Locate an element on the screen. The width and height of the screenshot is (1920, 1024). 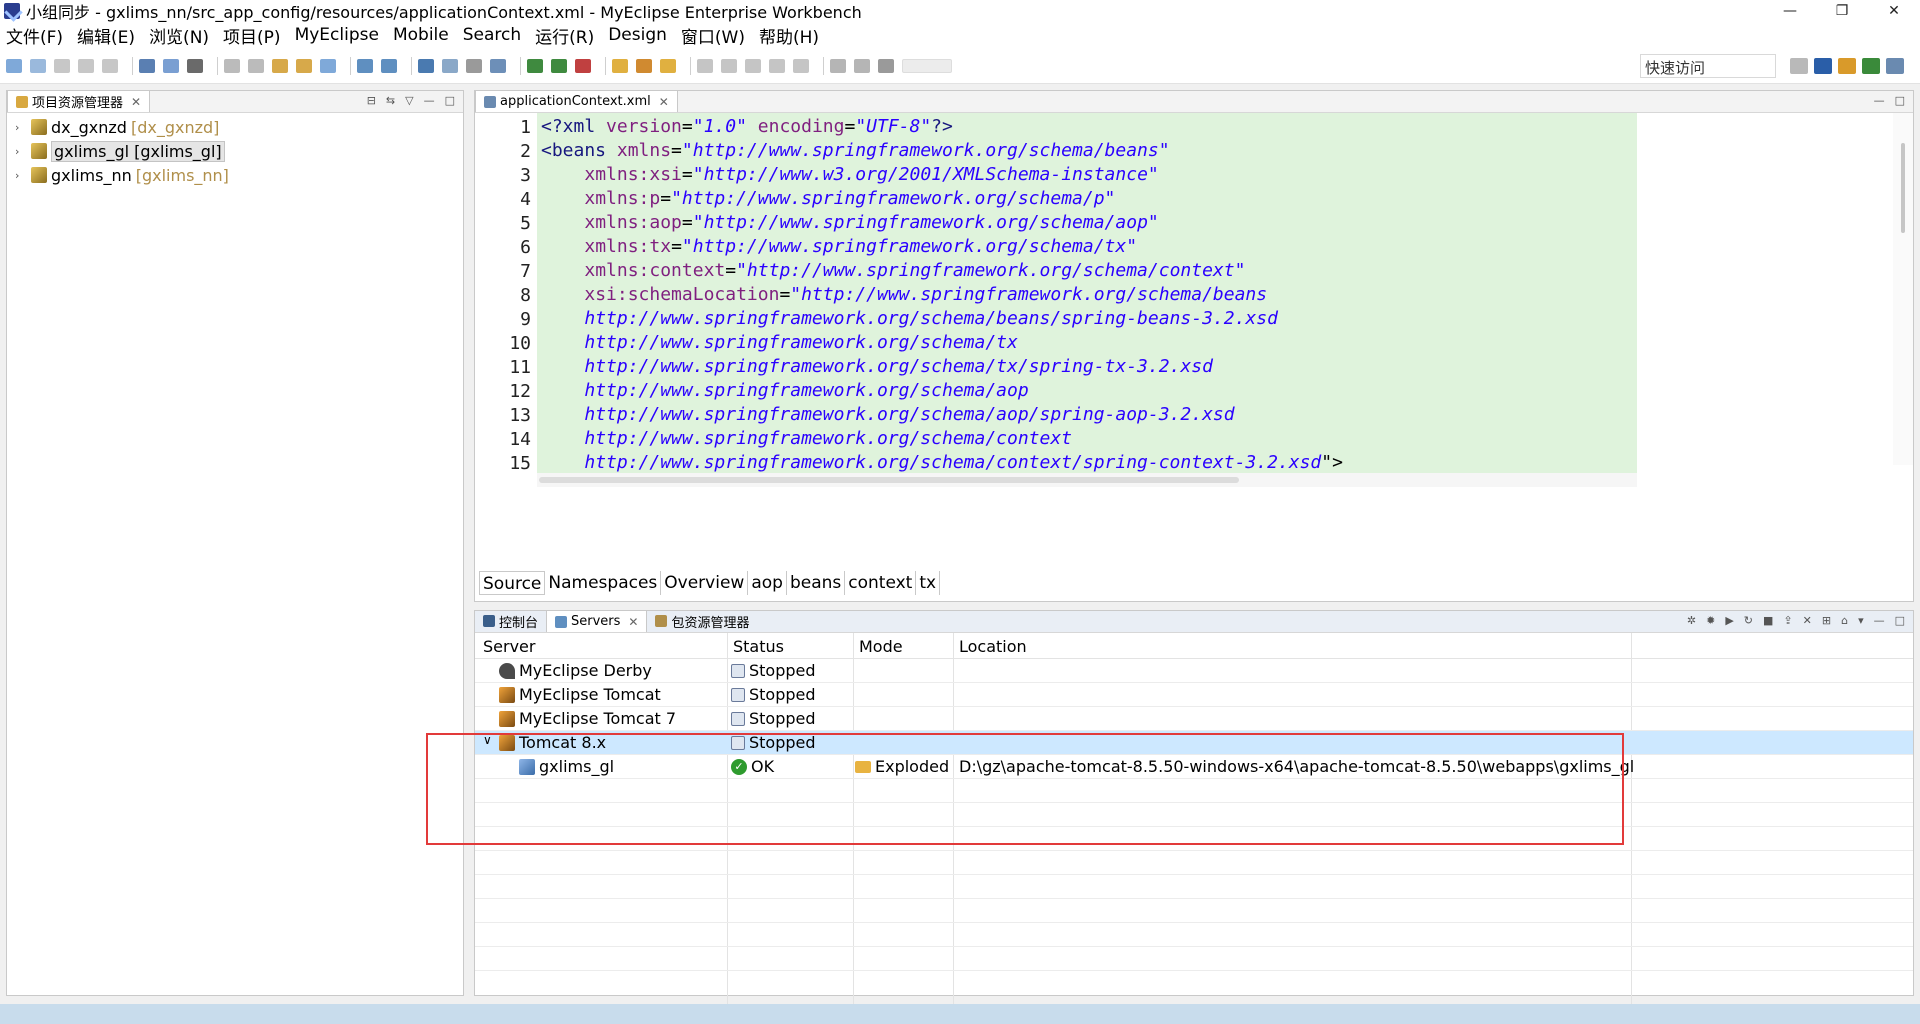
java-ee-icon is located at coordinates (280, 66).